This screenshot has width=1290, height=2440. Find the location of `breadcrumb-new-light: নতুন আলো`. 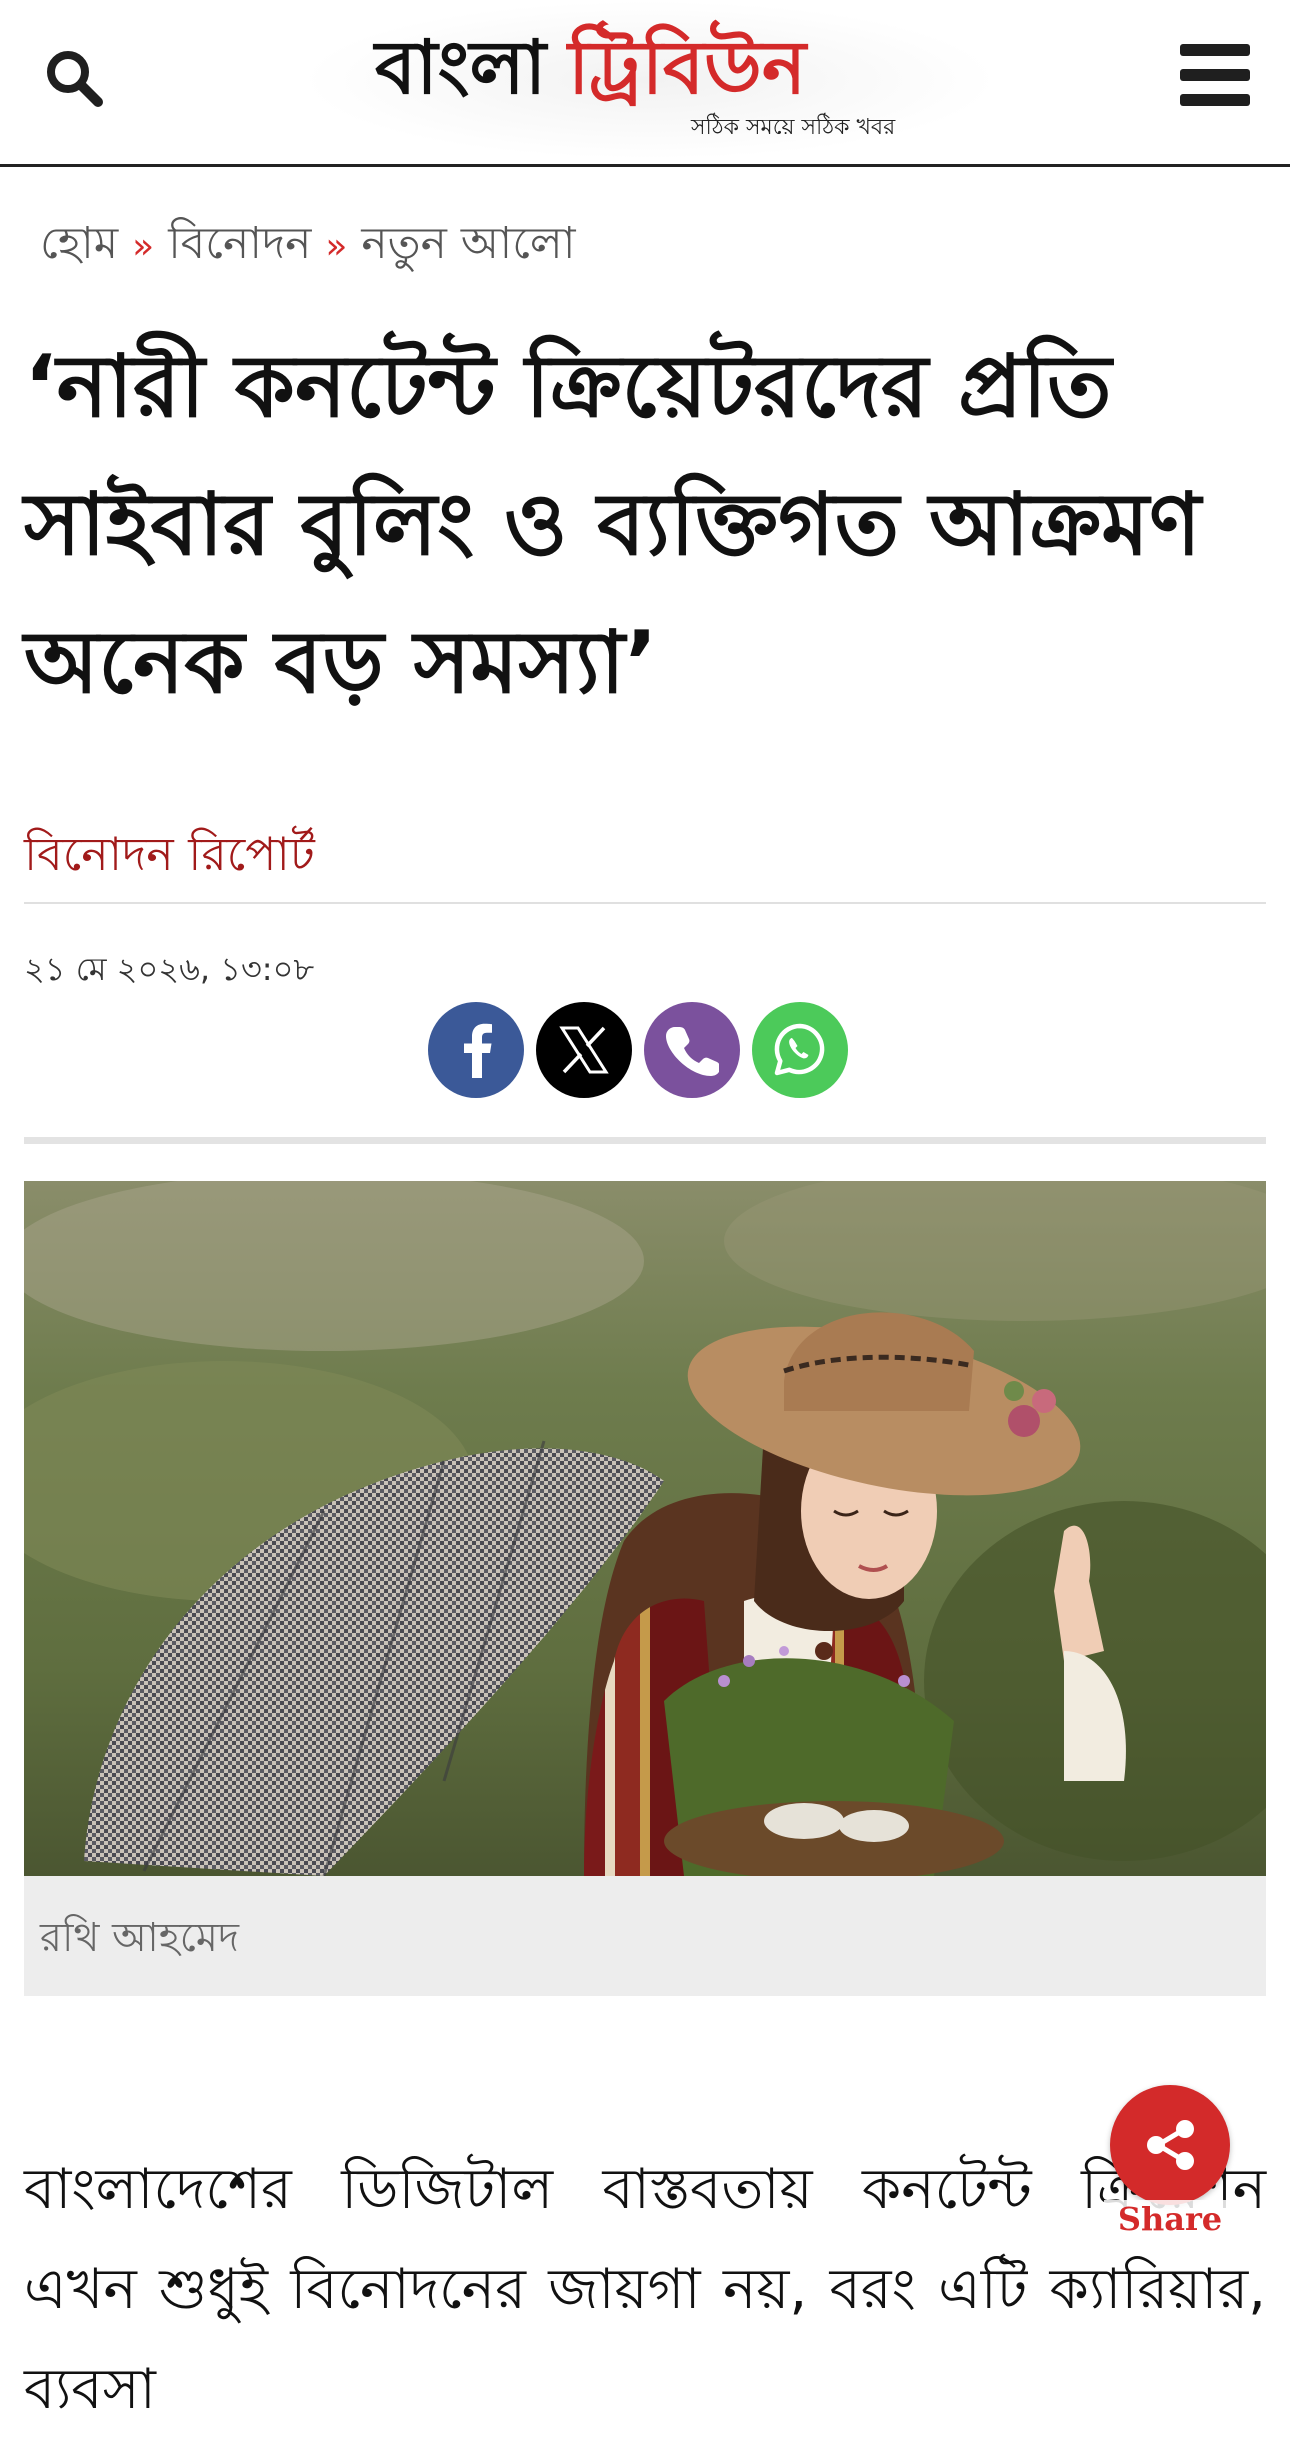

breadcrumb-new-light: নতুন আলো is located at coordinates (468, 243).